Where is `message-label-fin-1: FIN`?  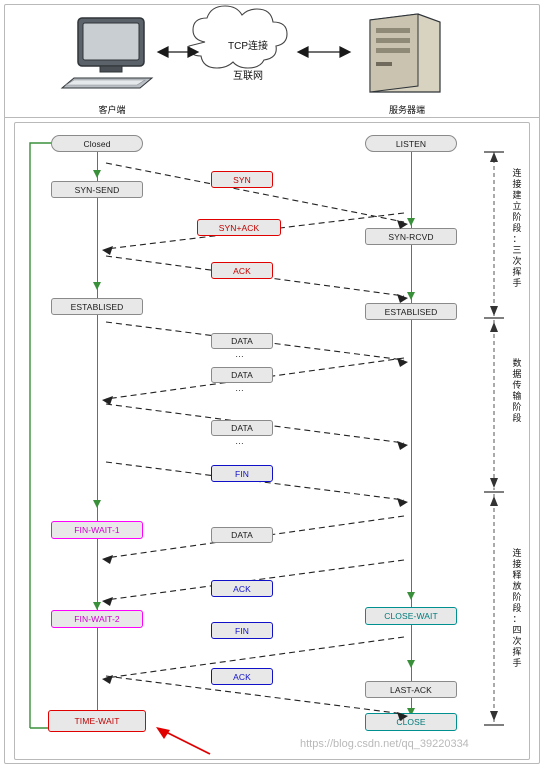
message-label-fin-1: FIN is located at coordinates (242, 473).